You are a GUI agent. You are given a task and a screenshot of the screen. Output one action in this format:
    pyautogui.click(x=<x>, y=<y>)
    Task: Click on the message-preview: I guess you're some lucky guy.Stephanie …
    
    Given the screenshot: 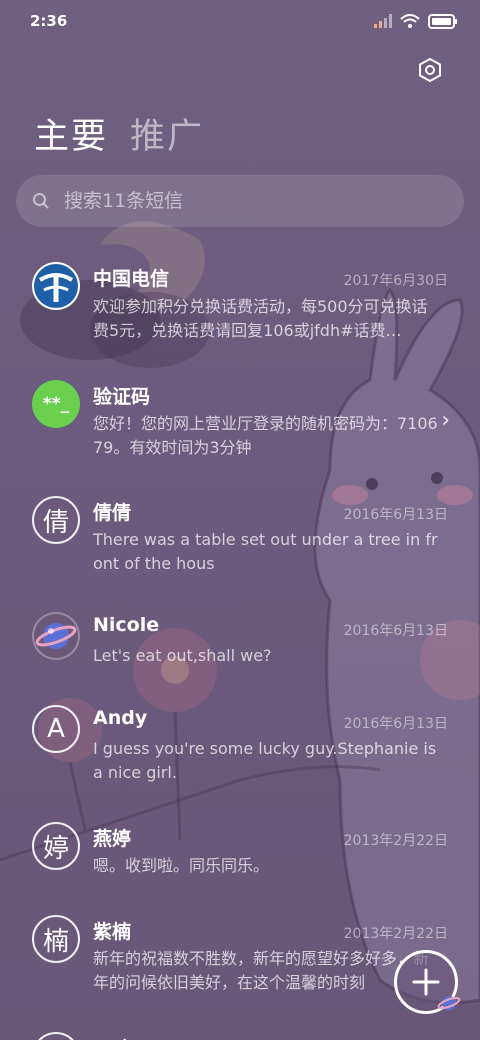 What is the action you would take?
    pyautogui.click(x=265, y=760)
    